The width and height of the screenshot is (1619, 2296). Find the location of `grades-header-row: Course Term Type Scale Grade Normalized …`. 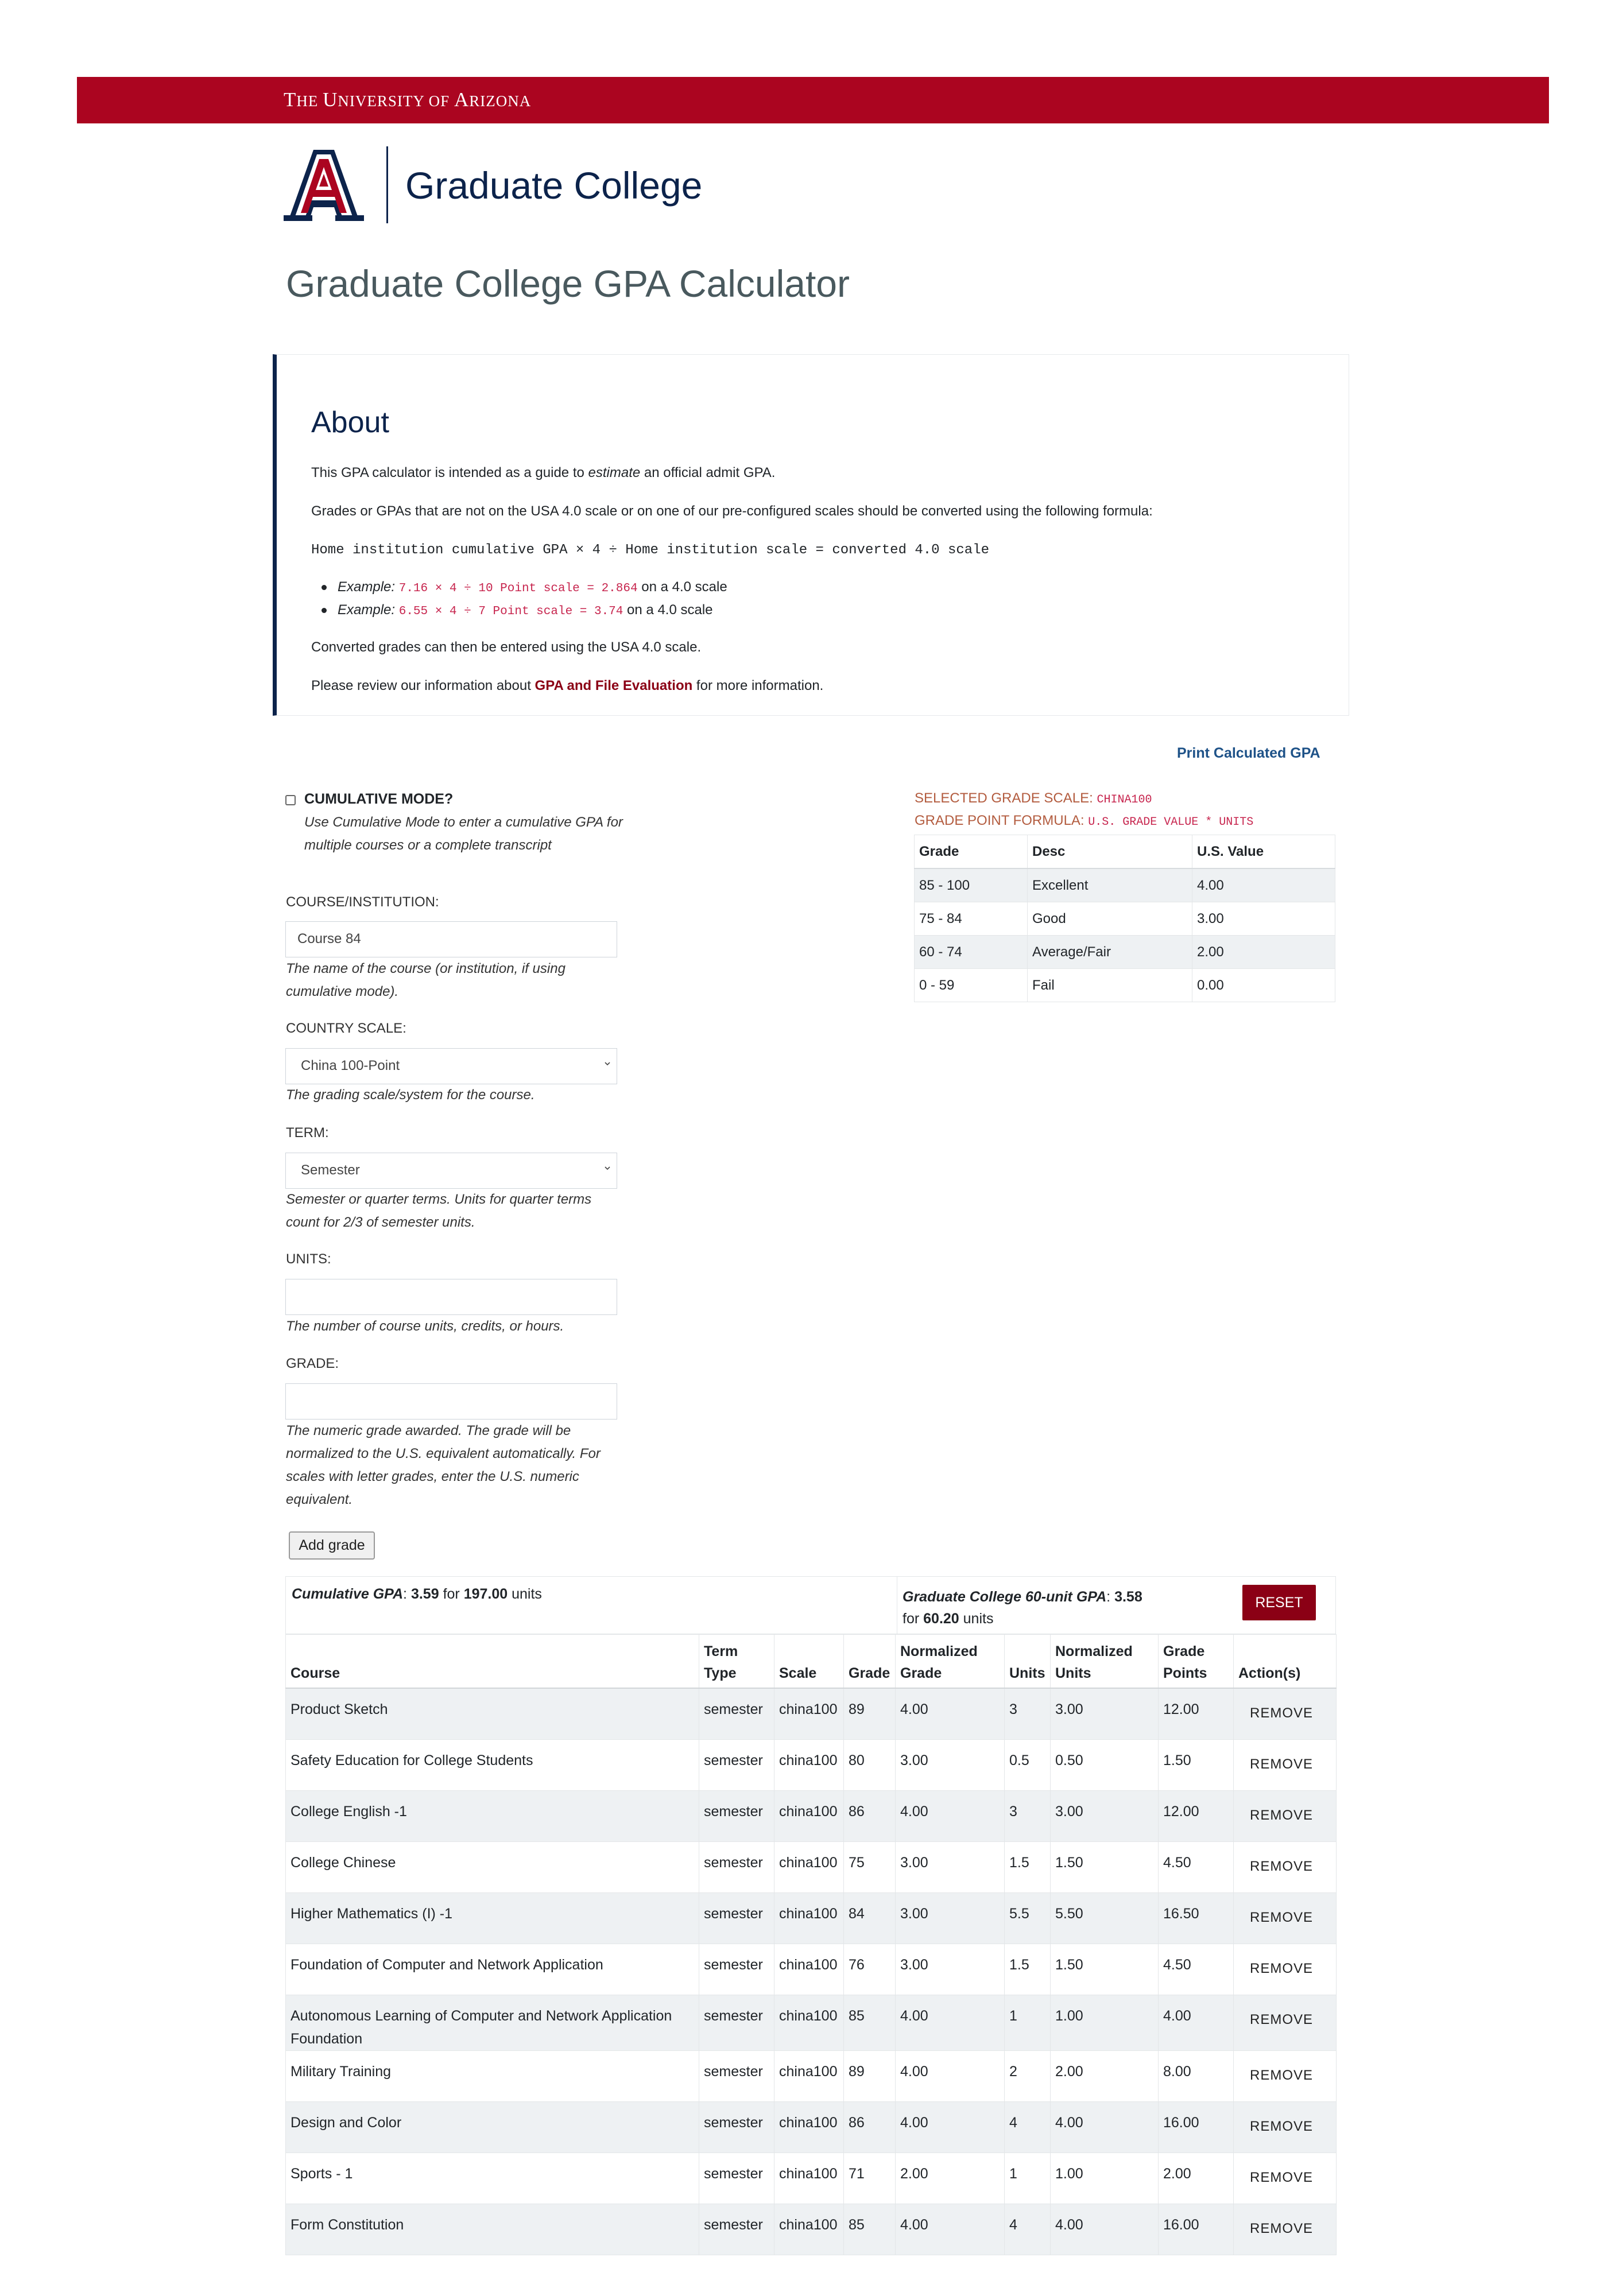

grades-header-row: Course Term Type Scale Grade Normalized … is located at coordinates (811, 1661).